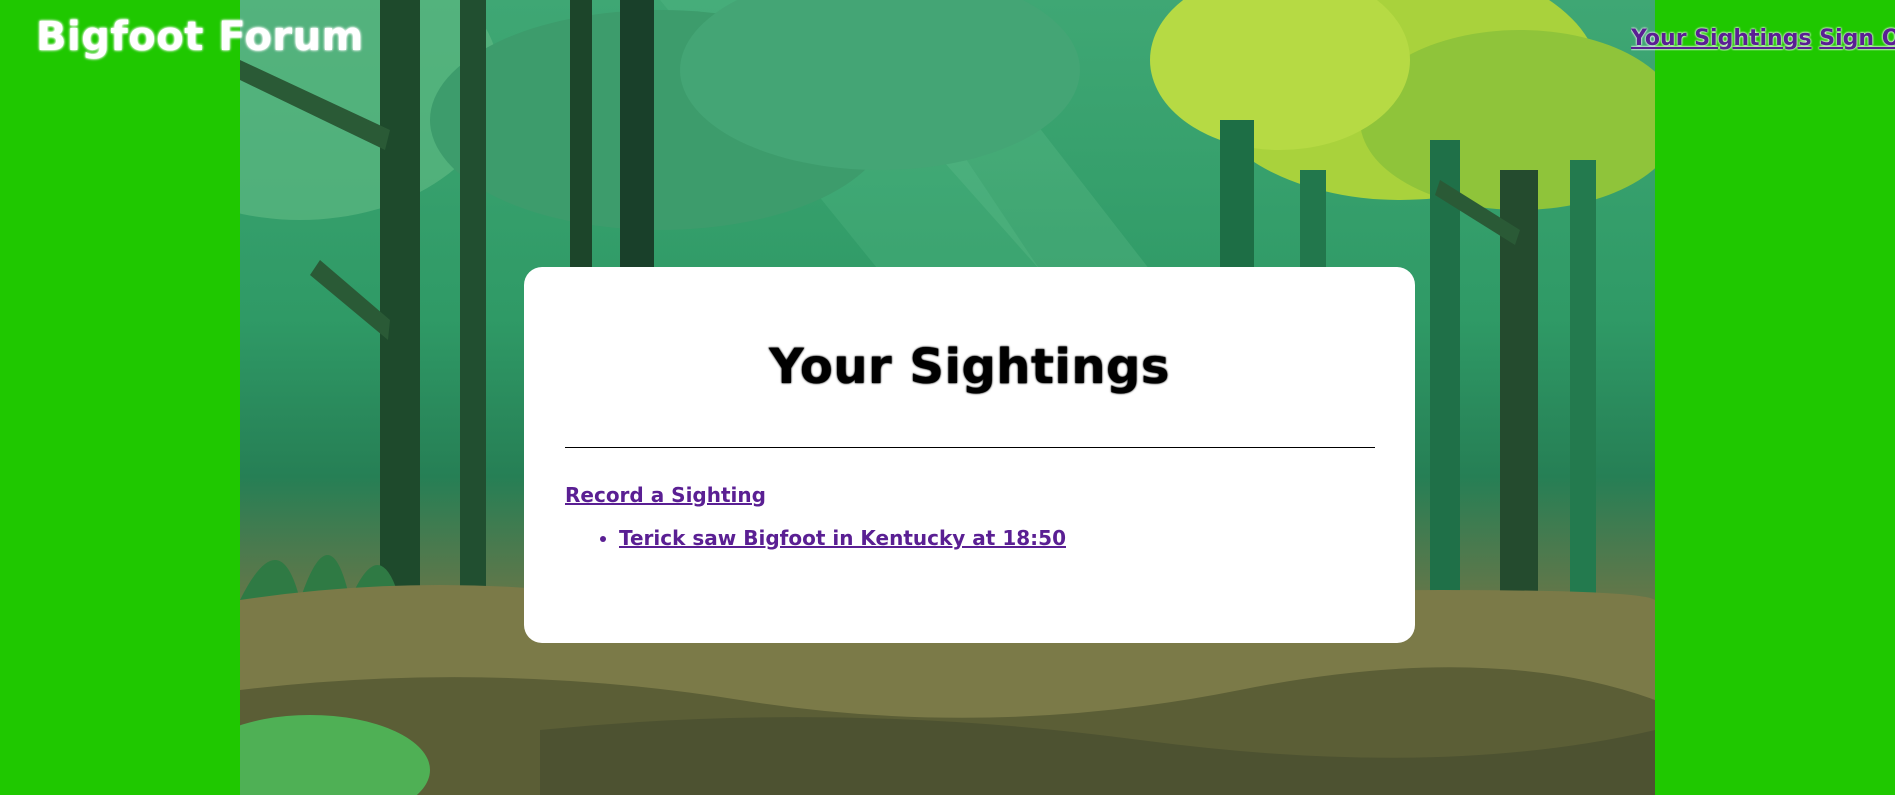 This screenshot has width=1895, height=795. I want to click on sighting-link: Terick saw Bigfoot in Kentucky at 18:50, so click(842, 538).